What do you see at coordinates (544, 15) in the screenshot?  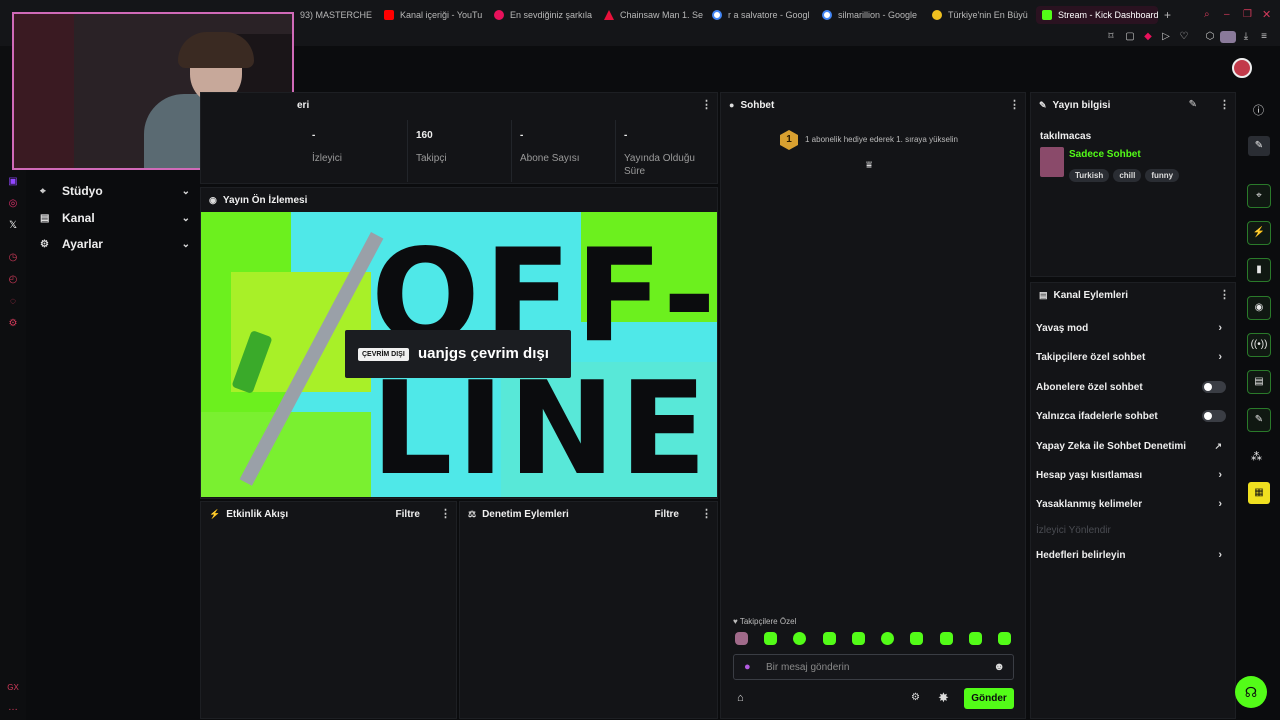 I see `browser-tab-2: En sevdiğiniz şarkıla` at bounding box center [544, 15].